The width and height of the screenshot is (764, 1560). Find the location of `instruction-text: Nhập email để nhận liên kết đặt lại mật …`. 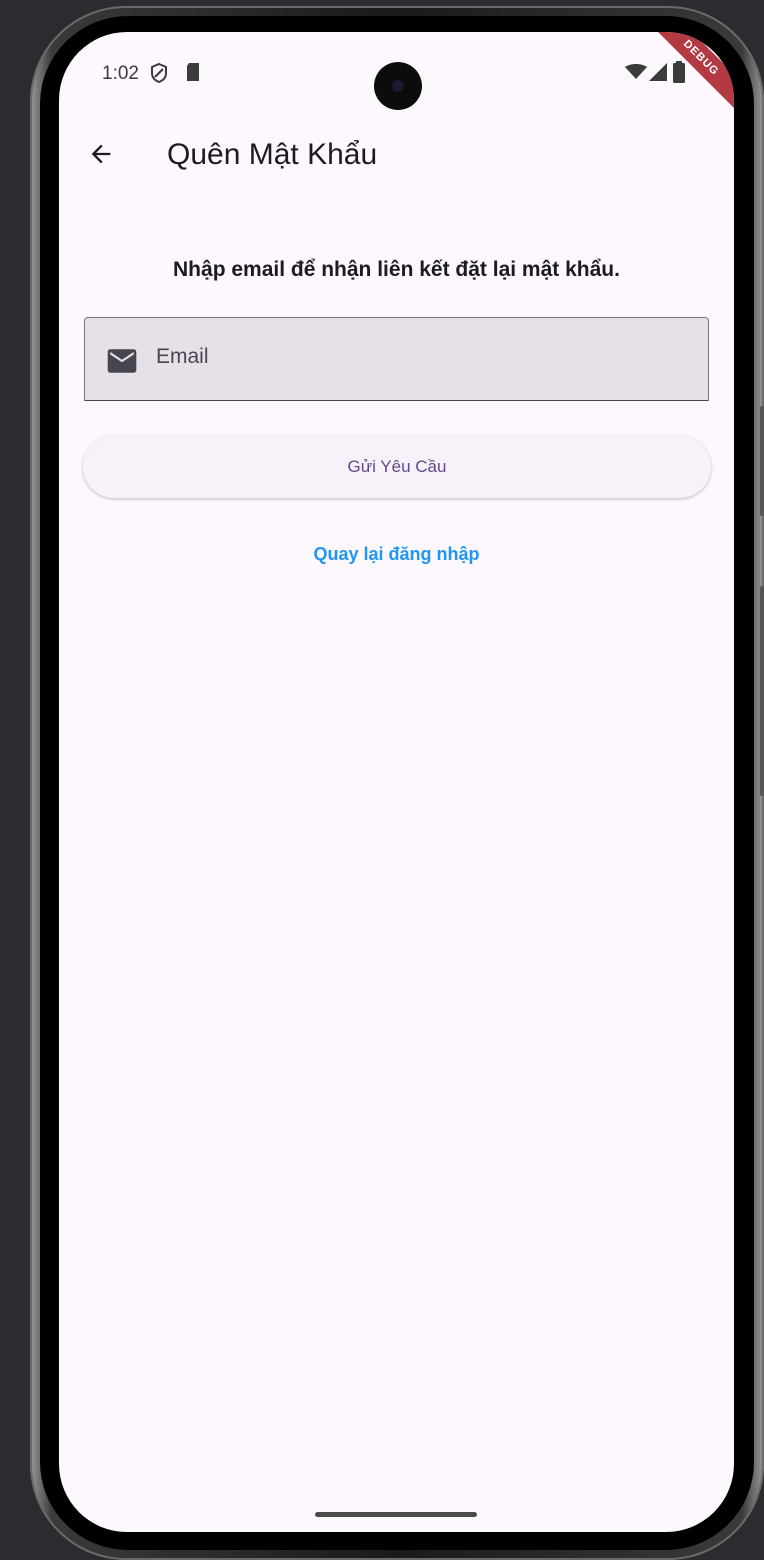

instruction-text: Nhập email để nhận liên kết đặt lại mật … is located at coordinates (396, 269).